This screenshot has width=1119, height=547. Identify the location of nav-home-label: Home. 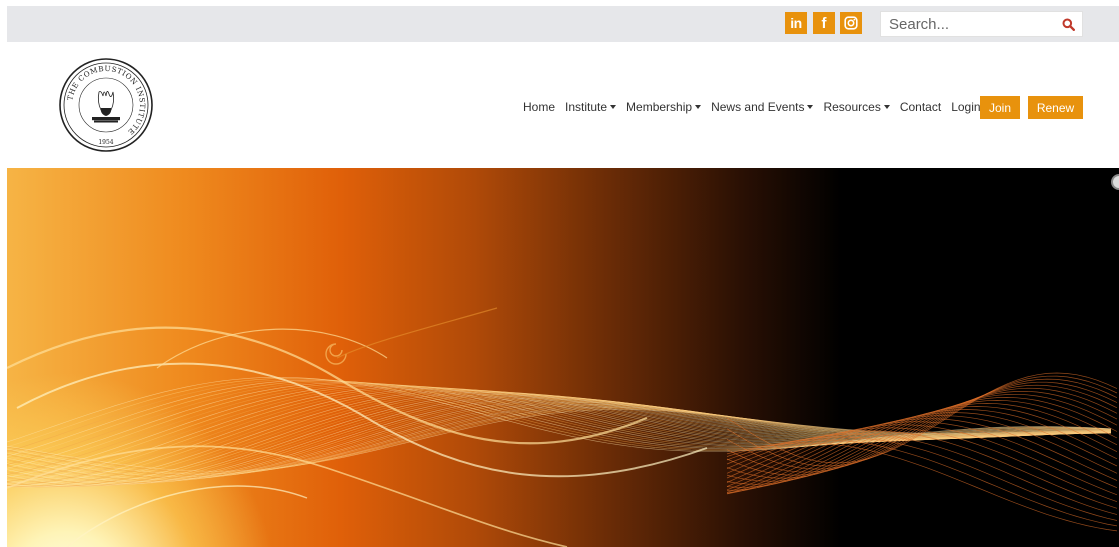
(539, 107).